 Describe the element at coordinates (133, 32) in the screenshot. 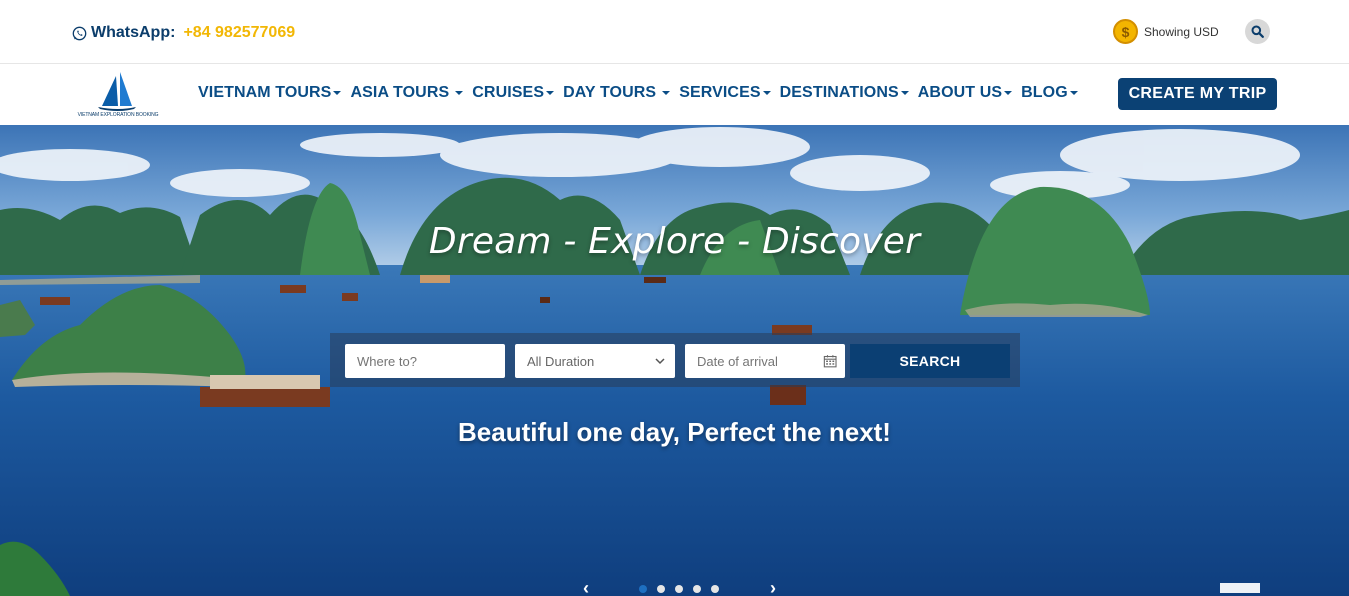

I see `whatsapp-label: WhatsApp:` at that location.